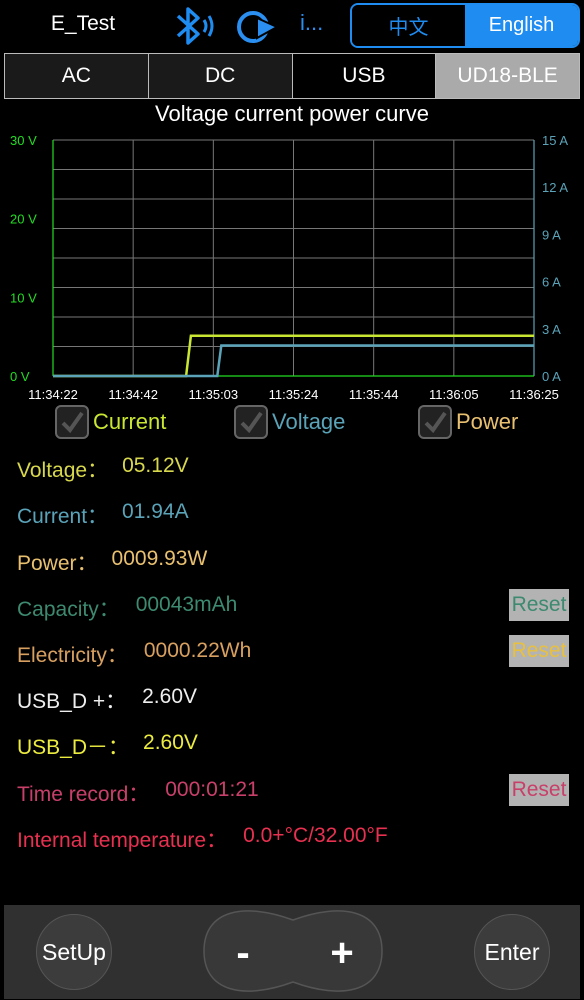  Describe the element at coordinates (212, 789) in the screenshot. I see `time-record-value: 000:01:21` at that location.